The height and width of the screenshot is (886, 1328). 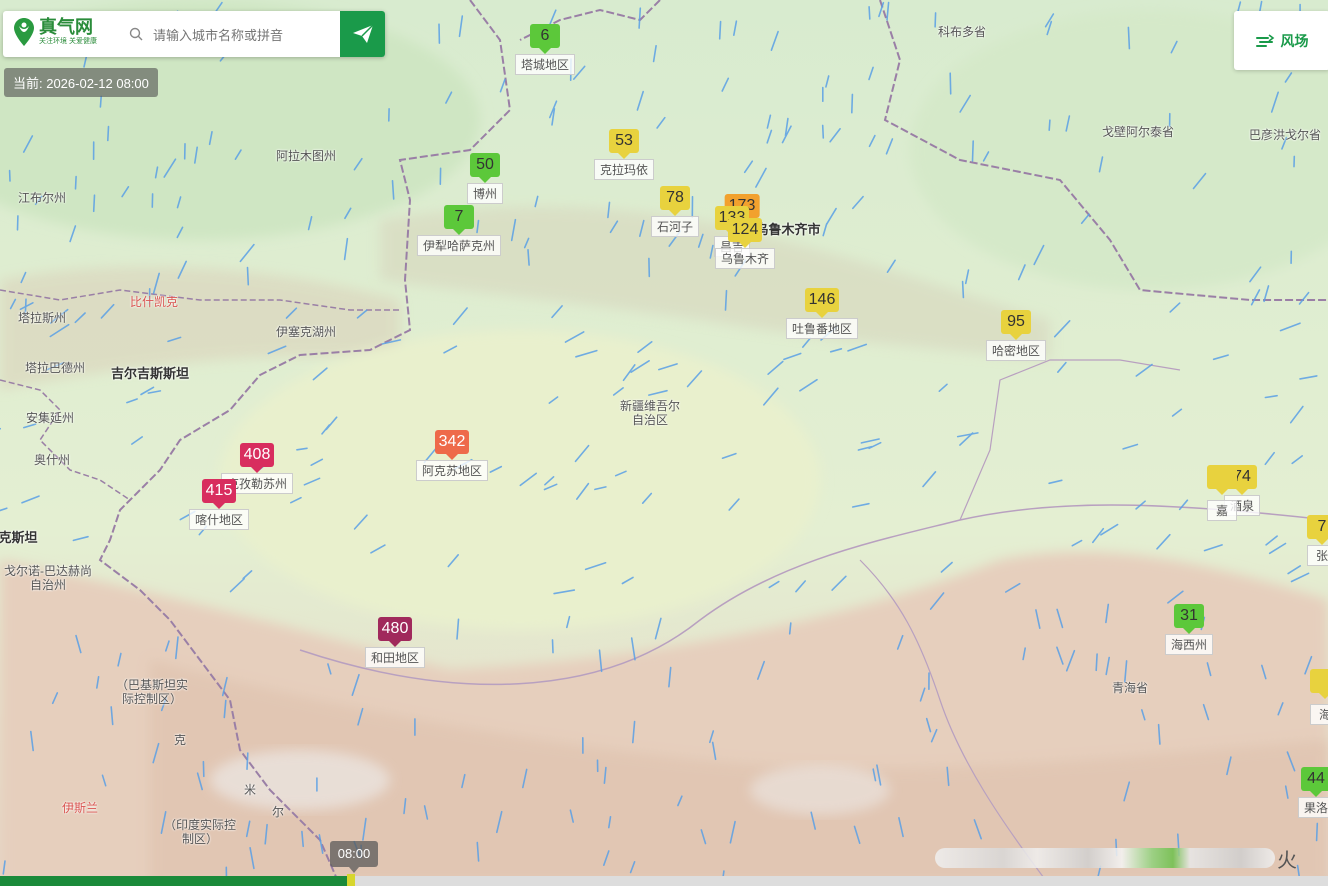 What do you see at coordinates (1319, 714) in the screenshot?
I see `station-name-label: 海` at bounding box center [1319, 714].